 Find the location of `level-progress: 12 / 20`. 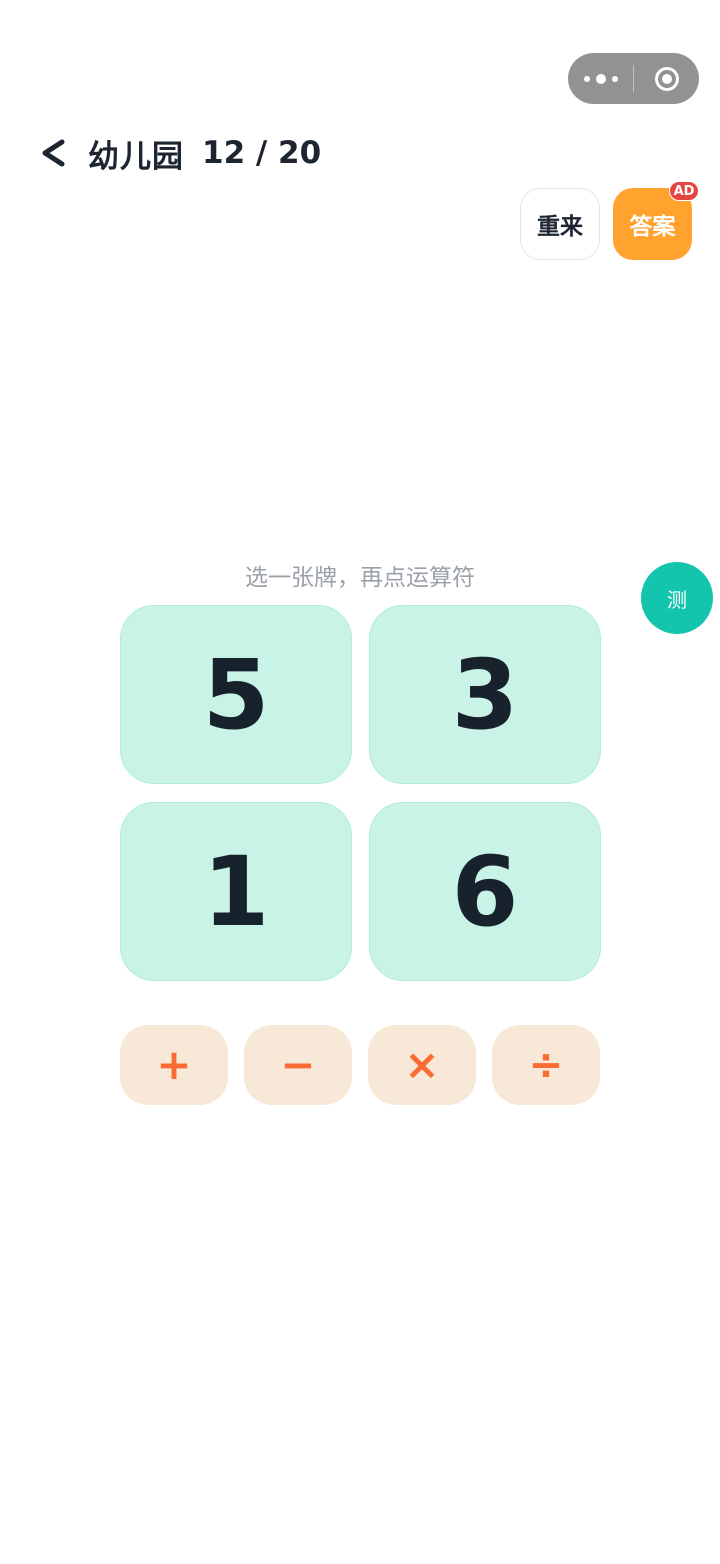

level-progress: 12 / 20 is located at coordinates (262, 153).